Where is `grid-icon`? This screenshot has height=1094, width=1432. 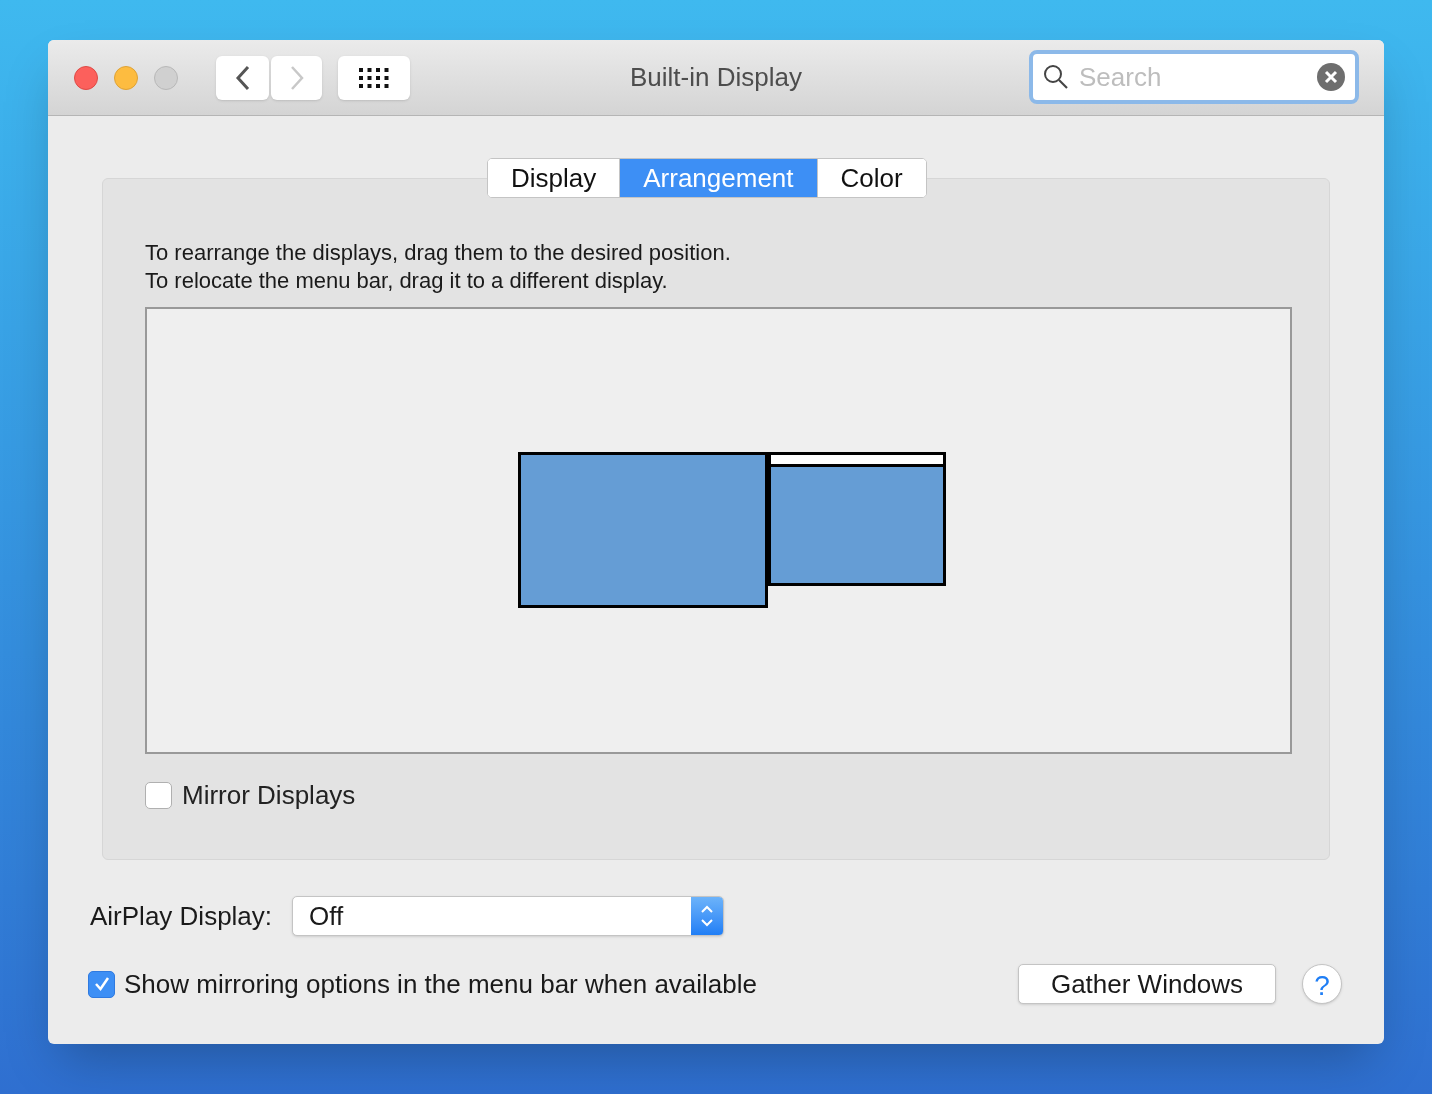 grid-icon is located at coordinates (374, 77).